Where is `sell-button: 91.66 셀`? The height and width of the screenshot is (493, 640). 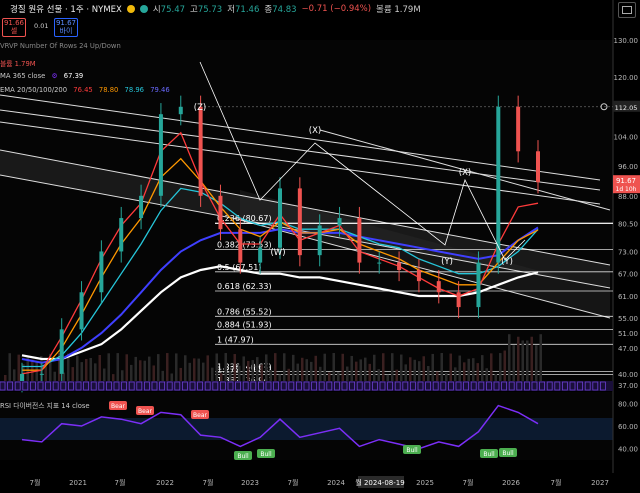 sell-button: 91.66 셀 is located at coordinates (14, 27).